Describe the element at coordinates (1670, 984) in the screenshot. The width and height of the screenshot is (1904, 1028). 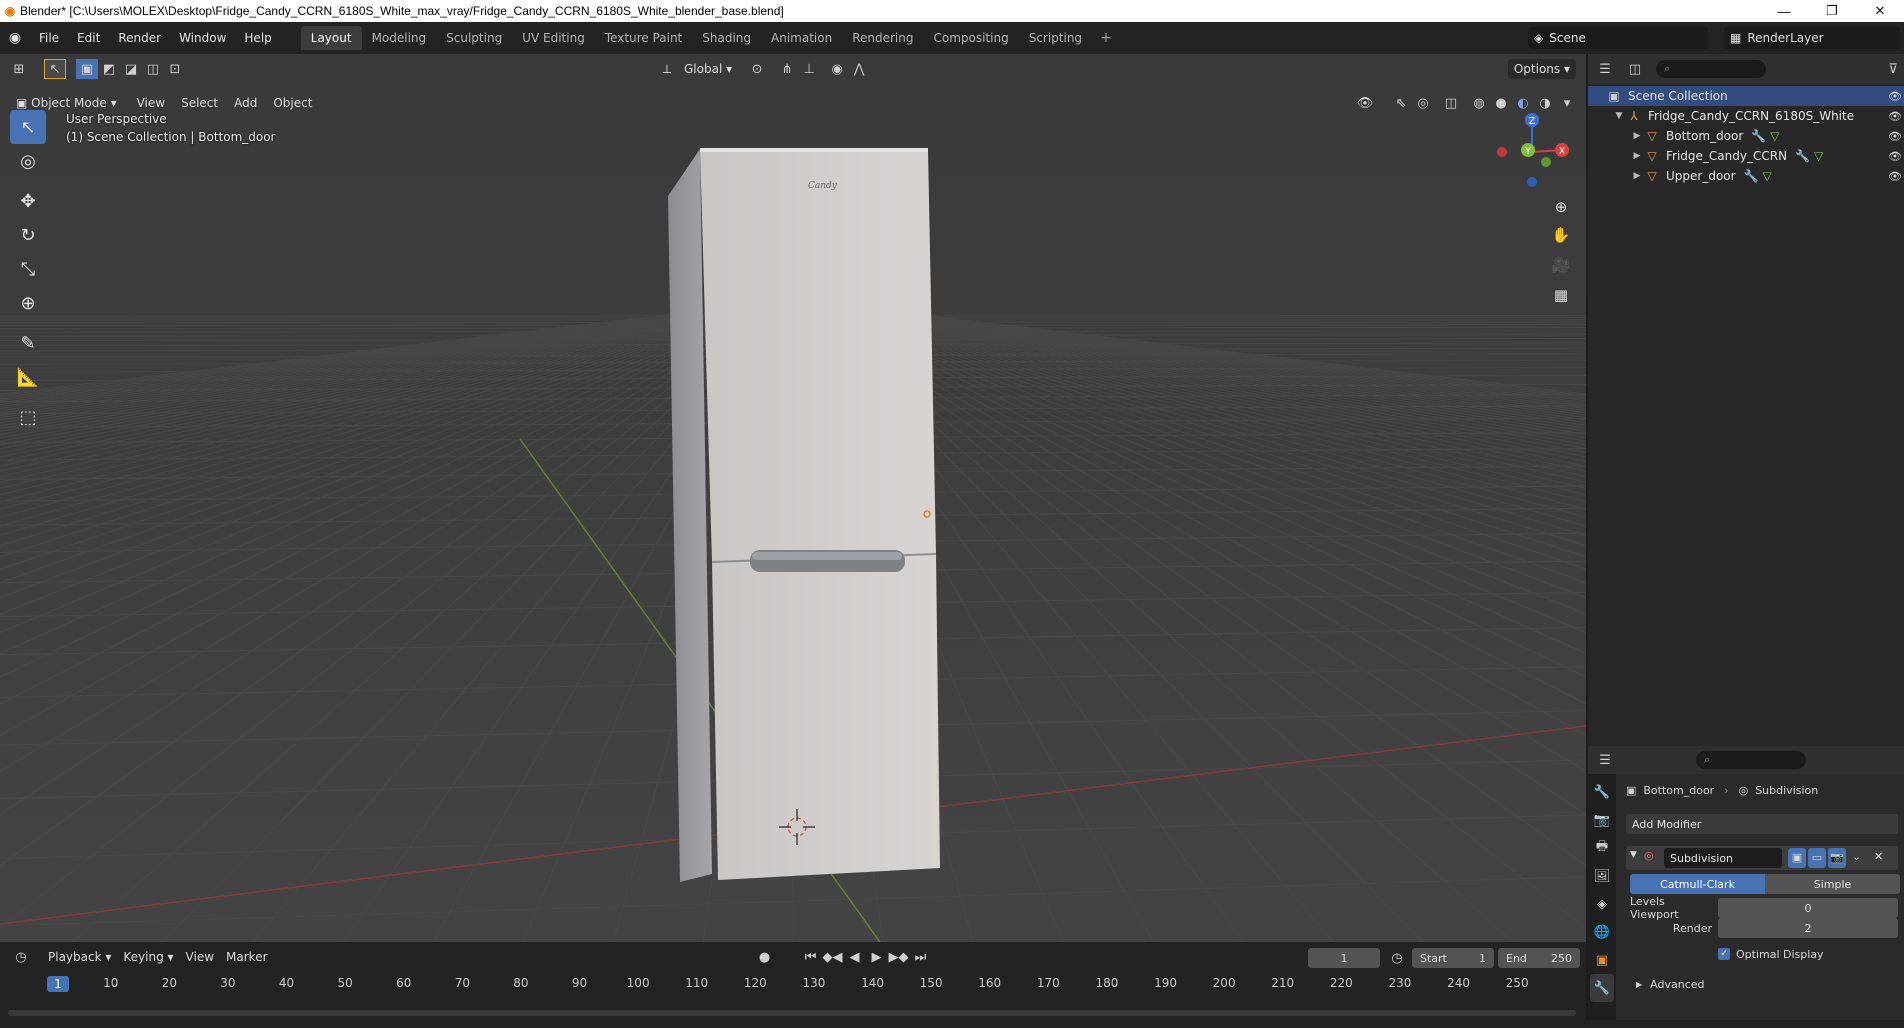
I see `advanced-subpanel: ▶ Advanced` at that location.